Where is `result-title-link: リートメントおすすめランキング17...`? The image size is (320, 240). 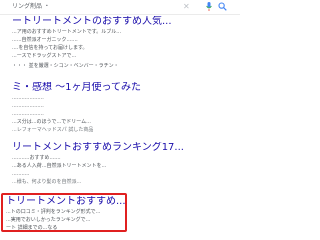 result-title-link: リートメントおすすめランキング17... is located at coordinates (120, 148).